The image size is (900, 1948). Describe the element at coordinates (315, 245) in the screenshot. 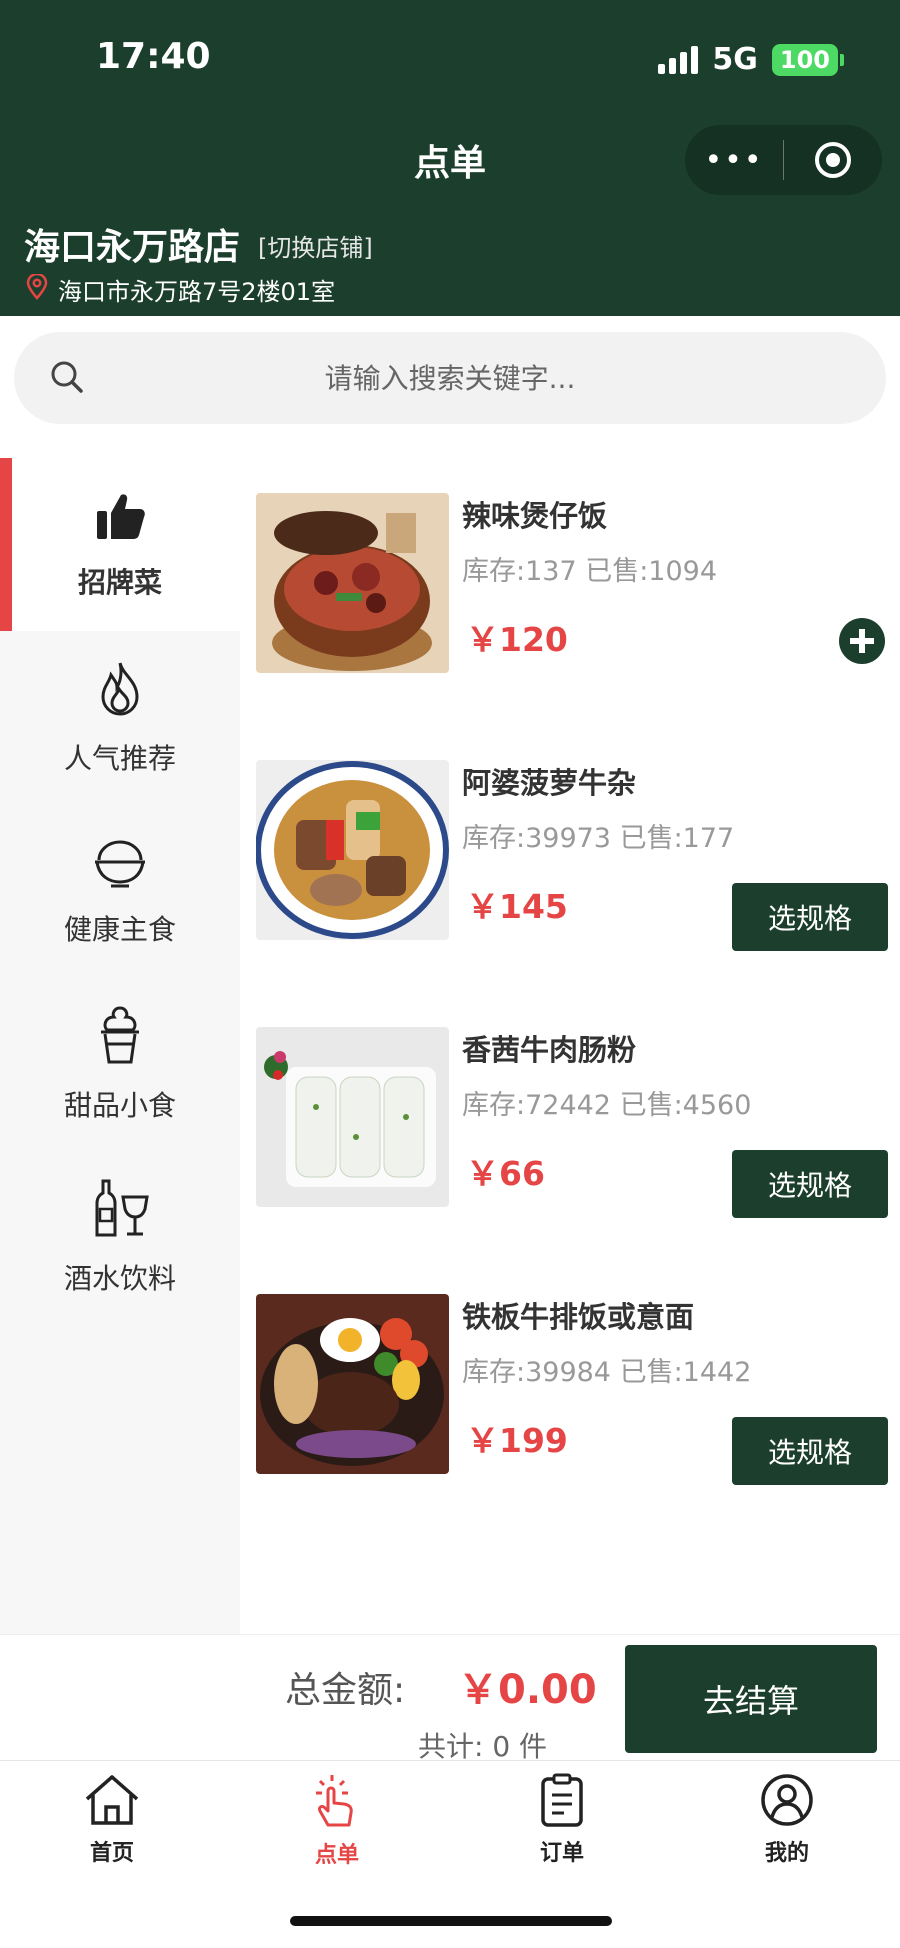

I see `switch-store-link: [切换店铺]` at that location.